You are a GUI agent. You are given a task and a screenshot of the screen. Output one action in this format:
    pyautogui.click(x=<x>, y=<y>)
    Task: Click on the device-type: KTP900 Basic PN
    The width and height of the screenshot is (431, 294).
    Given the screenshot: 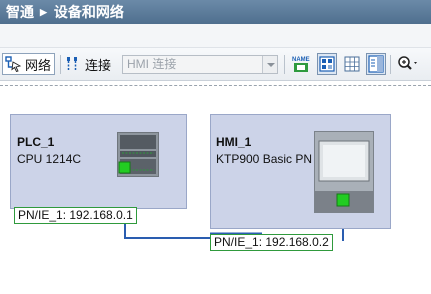 What is the action you would take?
    pyautogui.click(x=264, y=159)
    